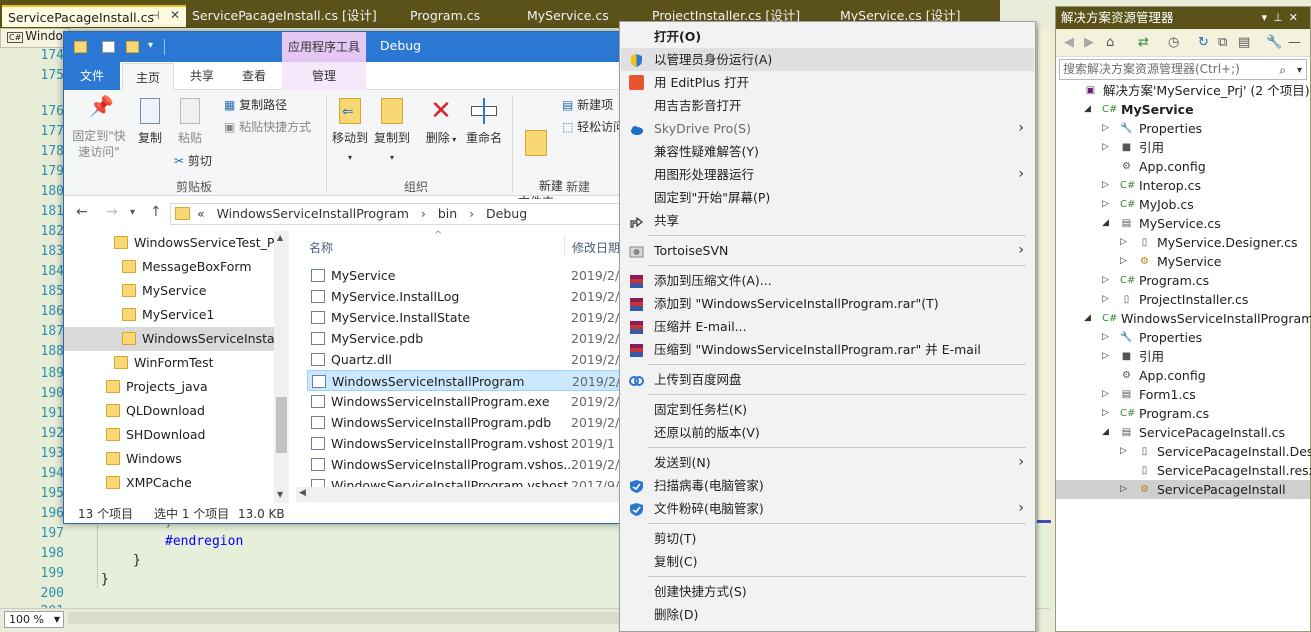  I want to click on solution-tree-item: ▷ C# MyJob.cs, so click(1183, 204).